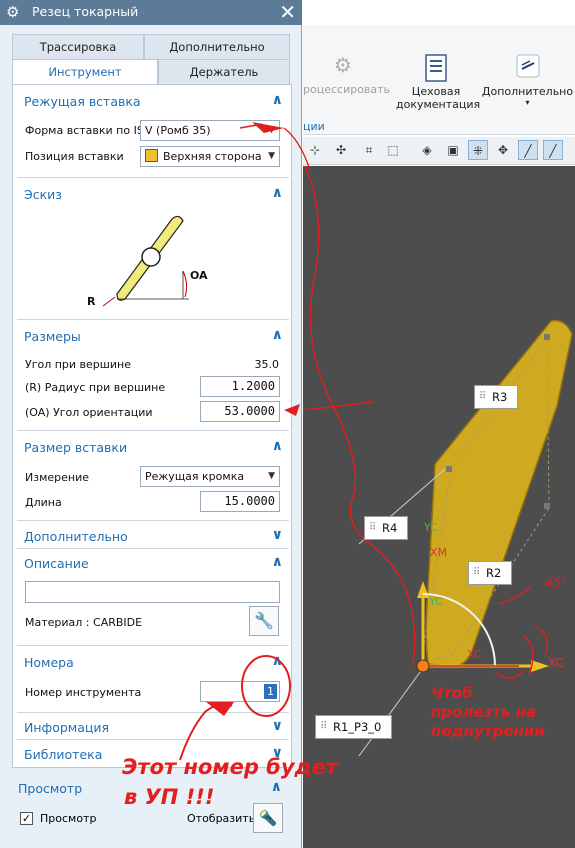 The image size is (575, 848). Describe the element at coordinates (67, 727) in the screenshot. I see `section-info-title: Информация` at that location.